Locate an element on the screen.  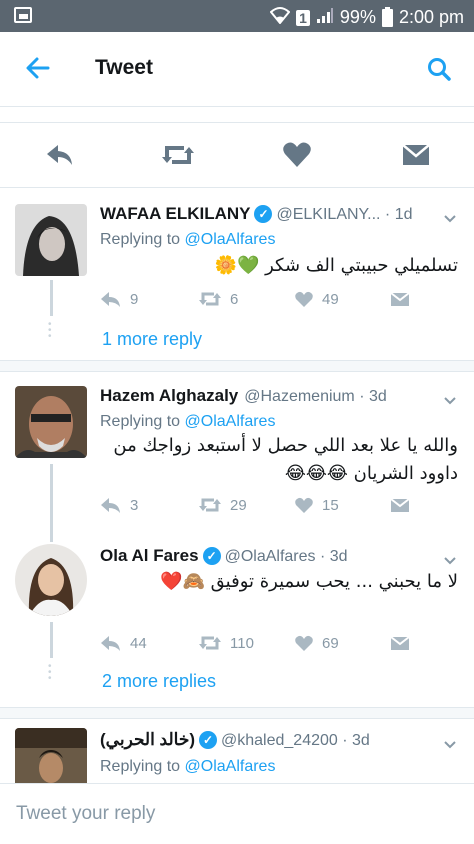
tweet-text: لا ما يحبني ... يحب سميرة توفيق 🙈❤️ is located at coordinates (309, 581).